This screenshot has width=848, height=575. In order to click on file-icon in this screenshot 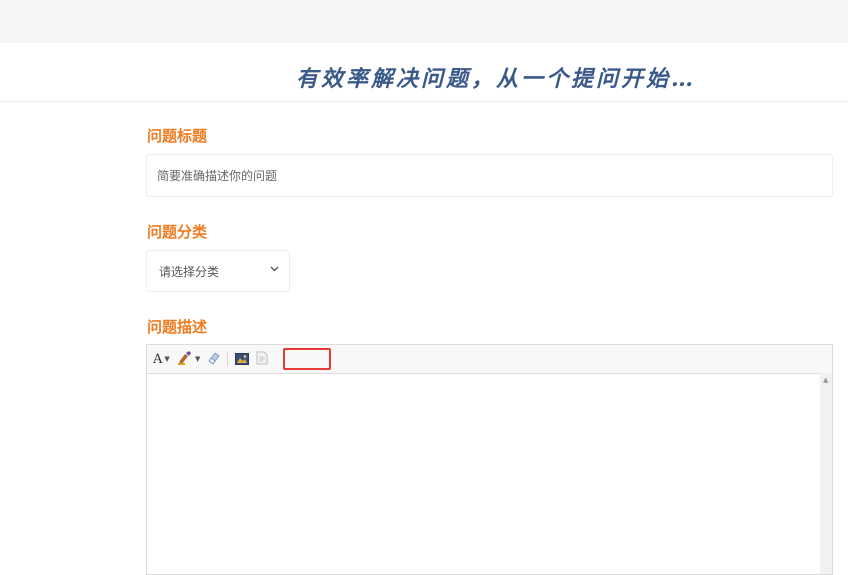, I will do `click(262, 359)`.